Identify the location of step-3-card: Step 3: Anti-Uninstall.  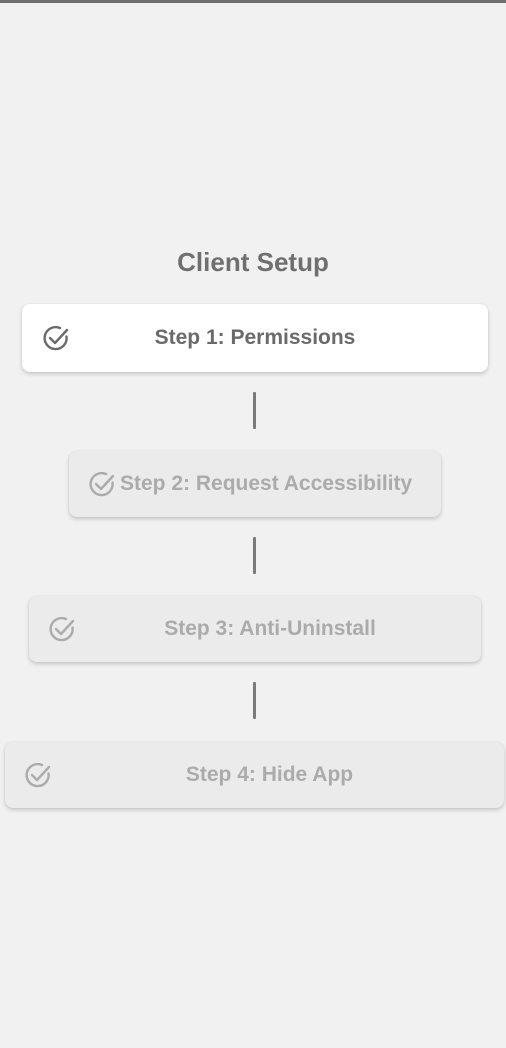
(255, 629).